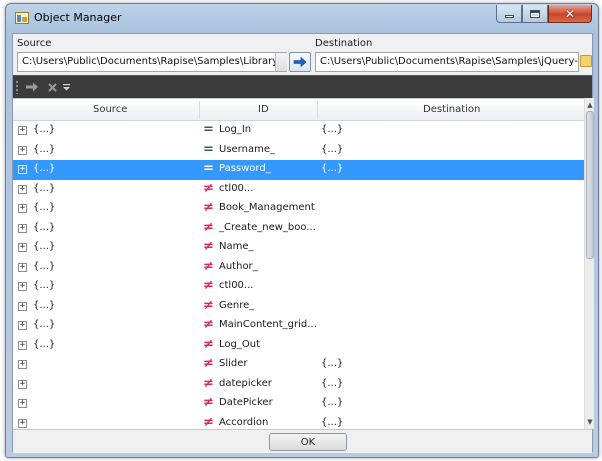 The image size is (602, 461). What do you see at coordinates (308, 442) in the screenshot?
I see `ok-button: OK` at bounding box center [308, 442].